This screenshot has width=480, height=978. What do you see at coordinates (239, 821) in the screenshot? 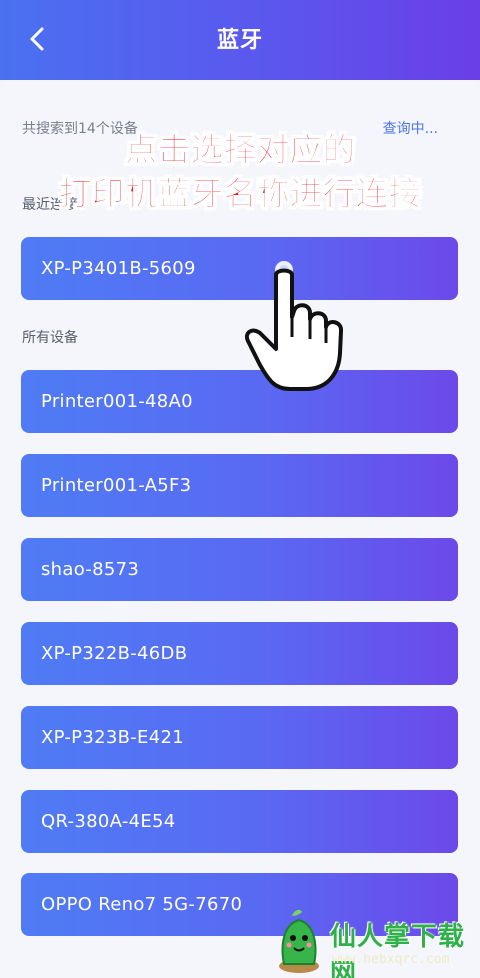
I see `device-item: QR-380A-4E54` at bounding box center [239, 821].